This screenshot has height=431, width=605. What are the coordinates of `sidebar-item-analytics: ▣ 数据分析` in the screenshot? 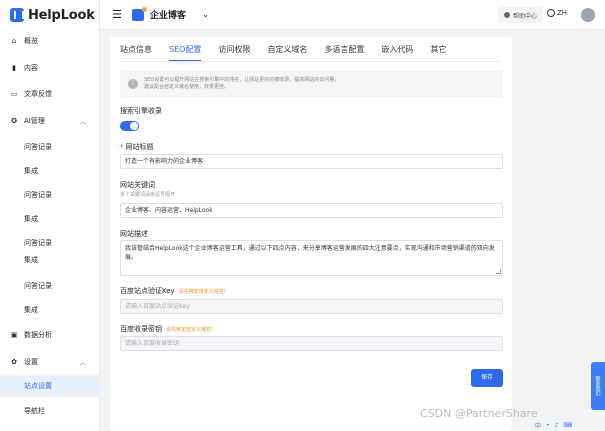 It's located at (50, 335).